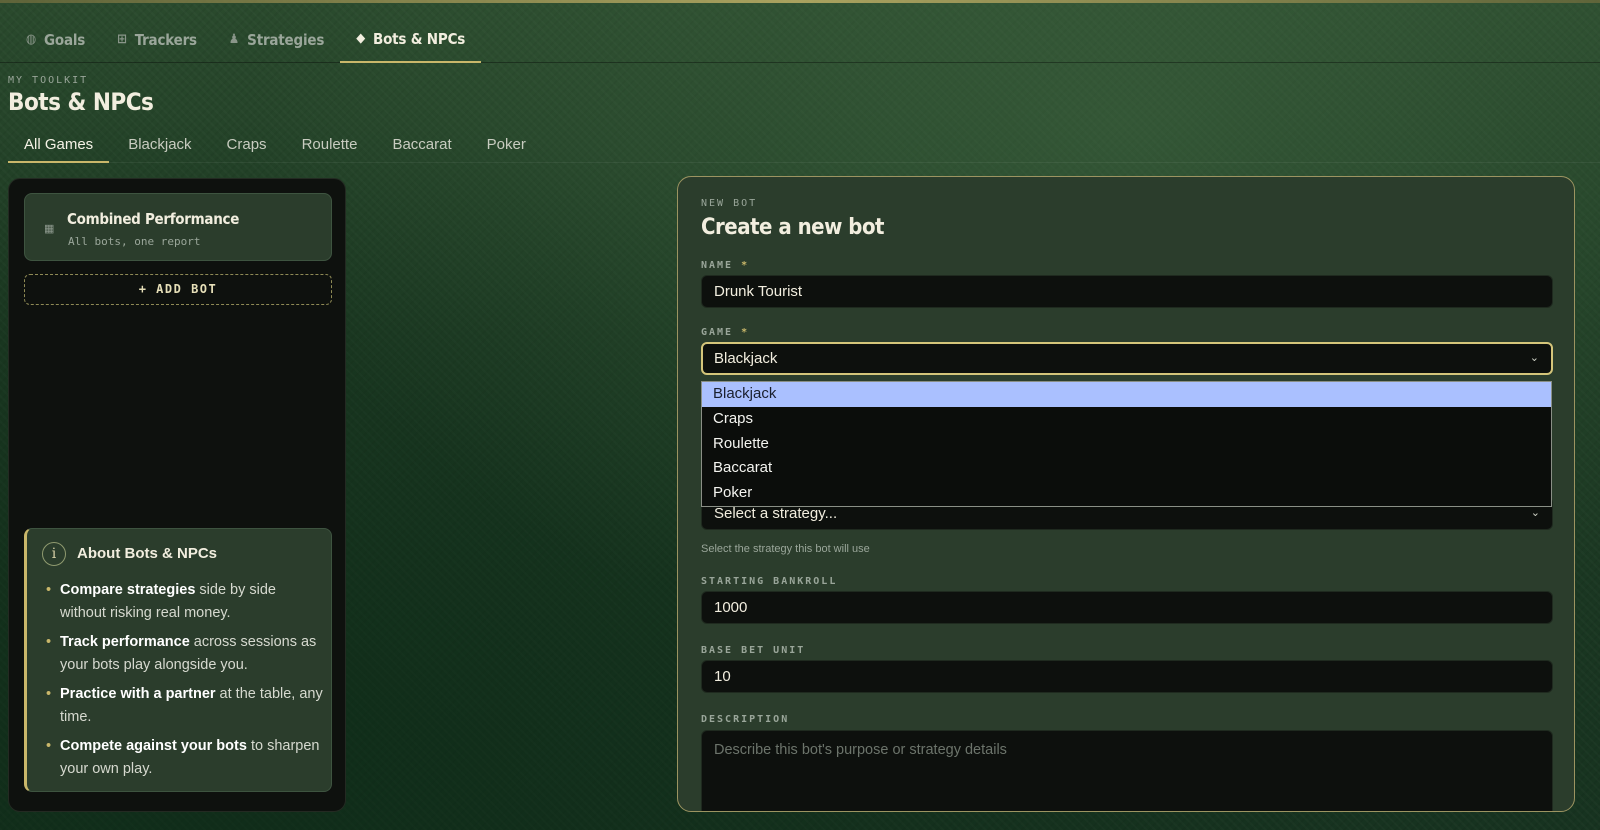 The width and height of the screenshot is (1600, 830). I want to click on bet-unit-input: 10, so click(1127, 676).